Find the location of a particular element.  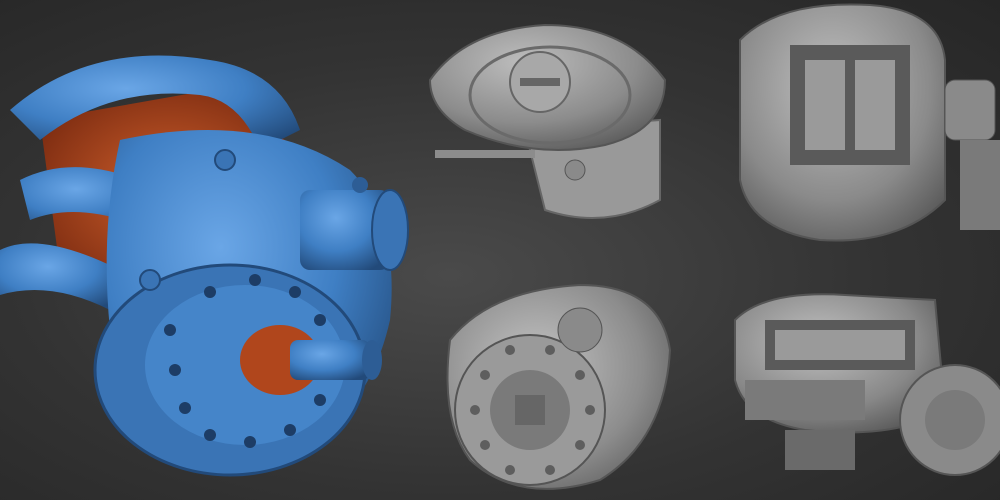

reel-scan-top-view-a is located at coordinates (550, 120).